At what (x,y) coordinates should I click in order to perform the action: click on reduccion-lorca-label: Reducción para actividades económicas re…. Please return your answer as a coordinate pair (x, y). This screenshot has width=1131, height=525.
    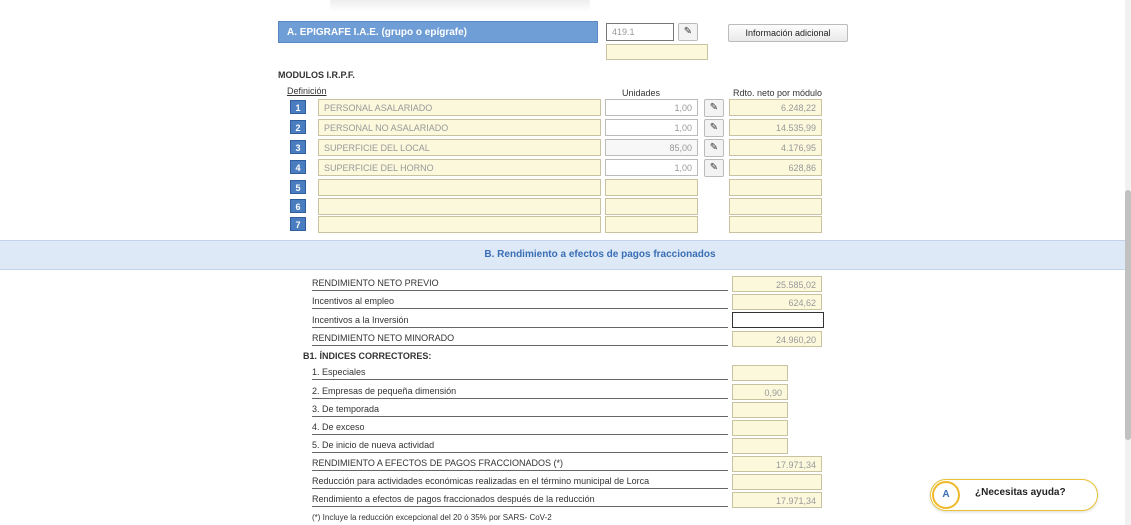
    Looking at the image, I should click on (520, 482).